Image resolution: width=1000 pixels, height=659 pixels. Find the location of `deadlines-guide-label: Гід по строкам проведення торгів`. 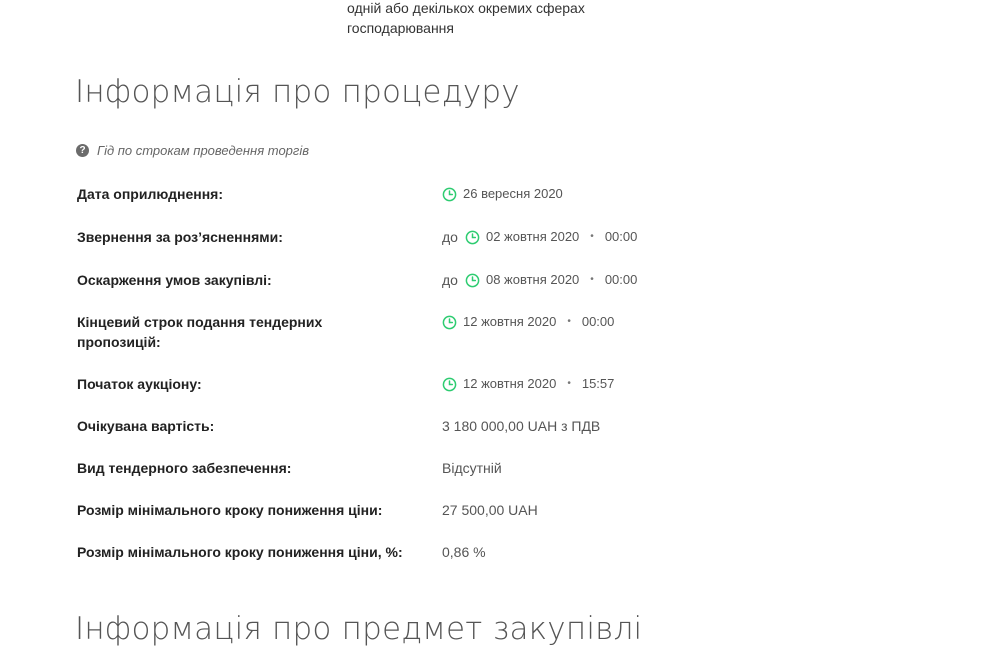

deadlines-guide-label: Гід по строкам проведення торгів is located at coordinates (203, 150).